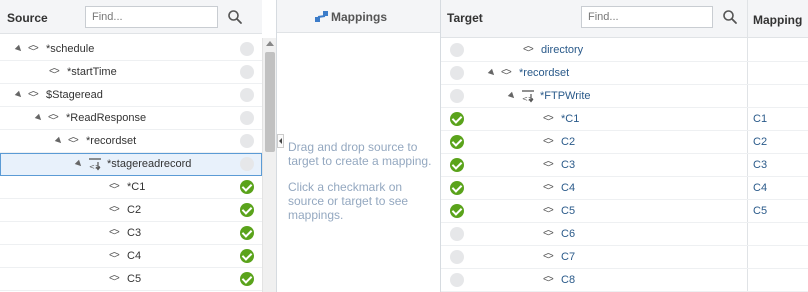  I want to click on target-search-input, so click(647, 17).